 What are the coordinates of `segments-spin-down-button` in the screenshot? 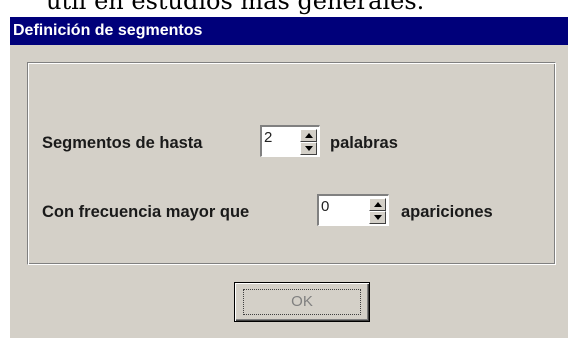 It's located at (308, 148).